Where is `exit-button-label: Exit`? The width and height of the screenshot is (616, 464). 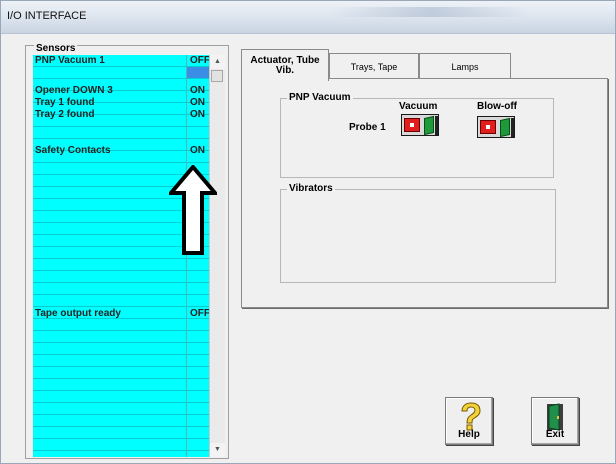 exit-button-label: Exit is located at coordinates (555, 434).